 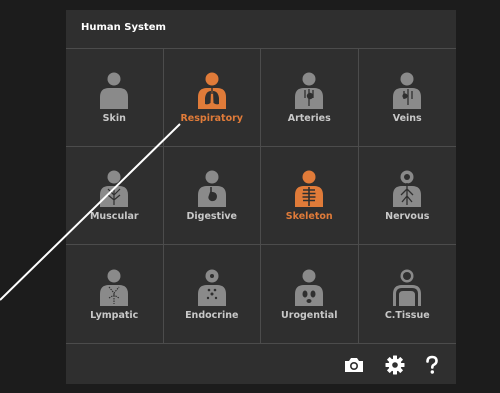 What do you see at coordinates (309, 90) in the screenshot?
I see `arteries-icon` at bounding box center [309, 90].